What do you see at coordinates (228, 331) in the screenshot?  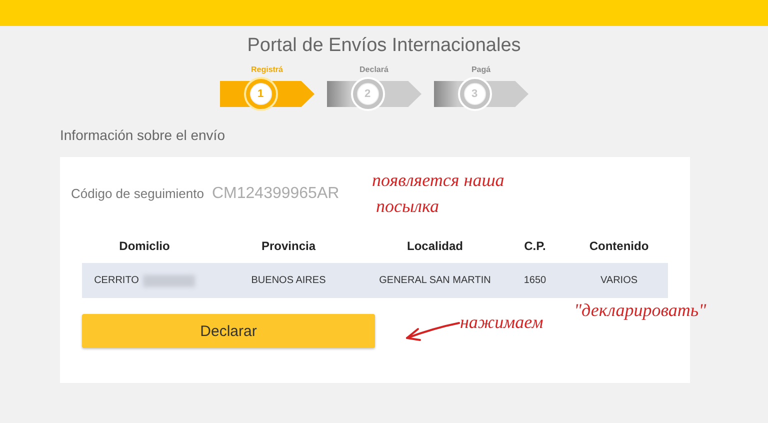 I see `declare-button: Declarar` at bounding box center [228, 331].